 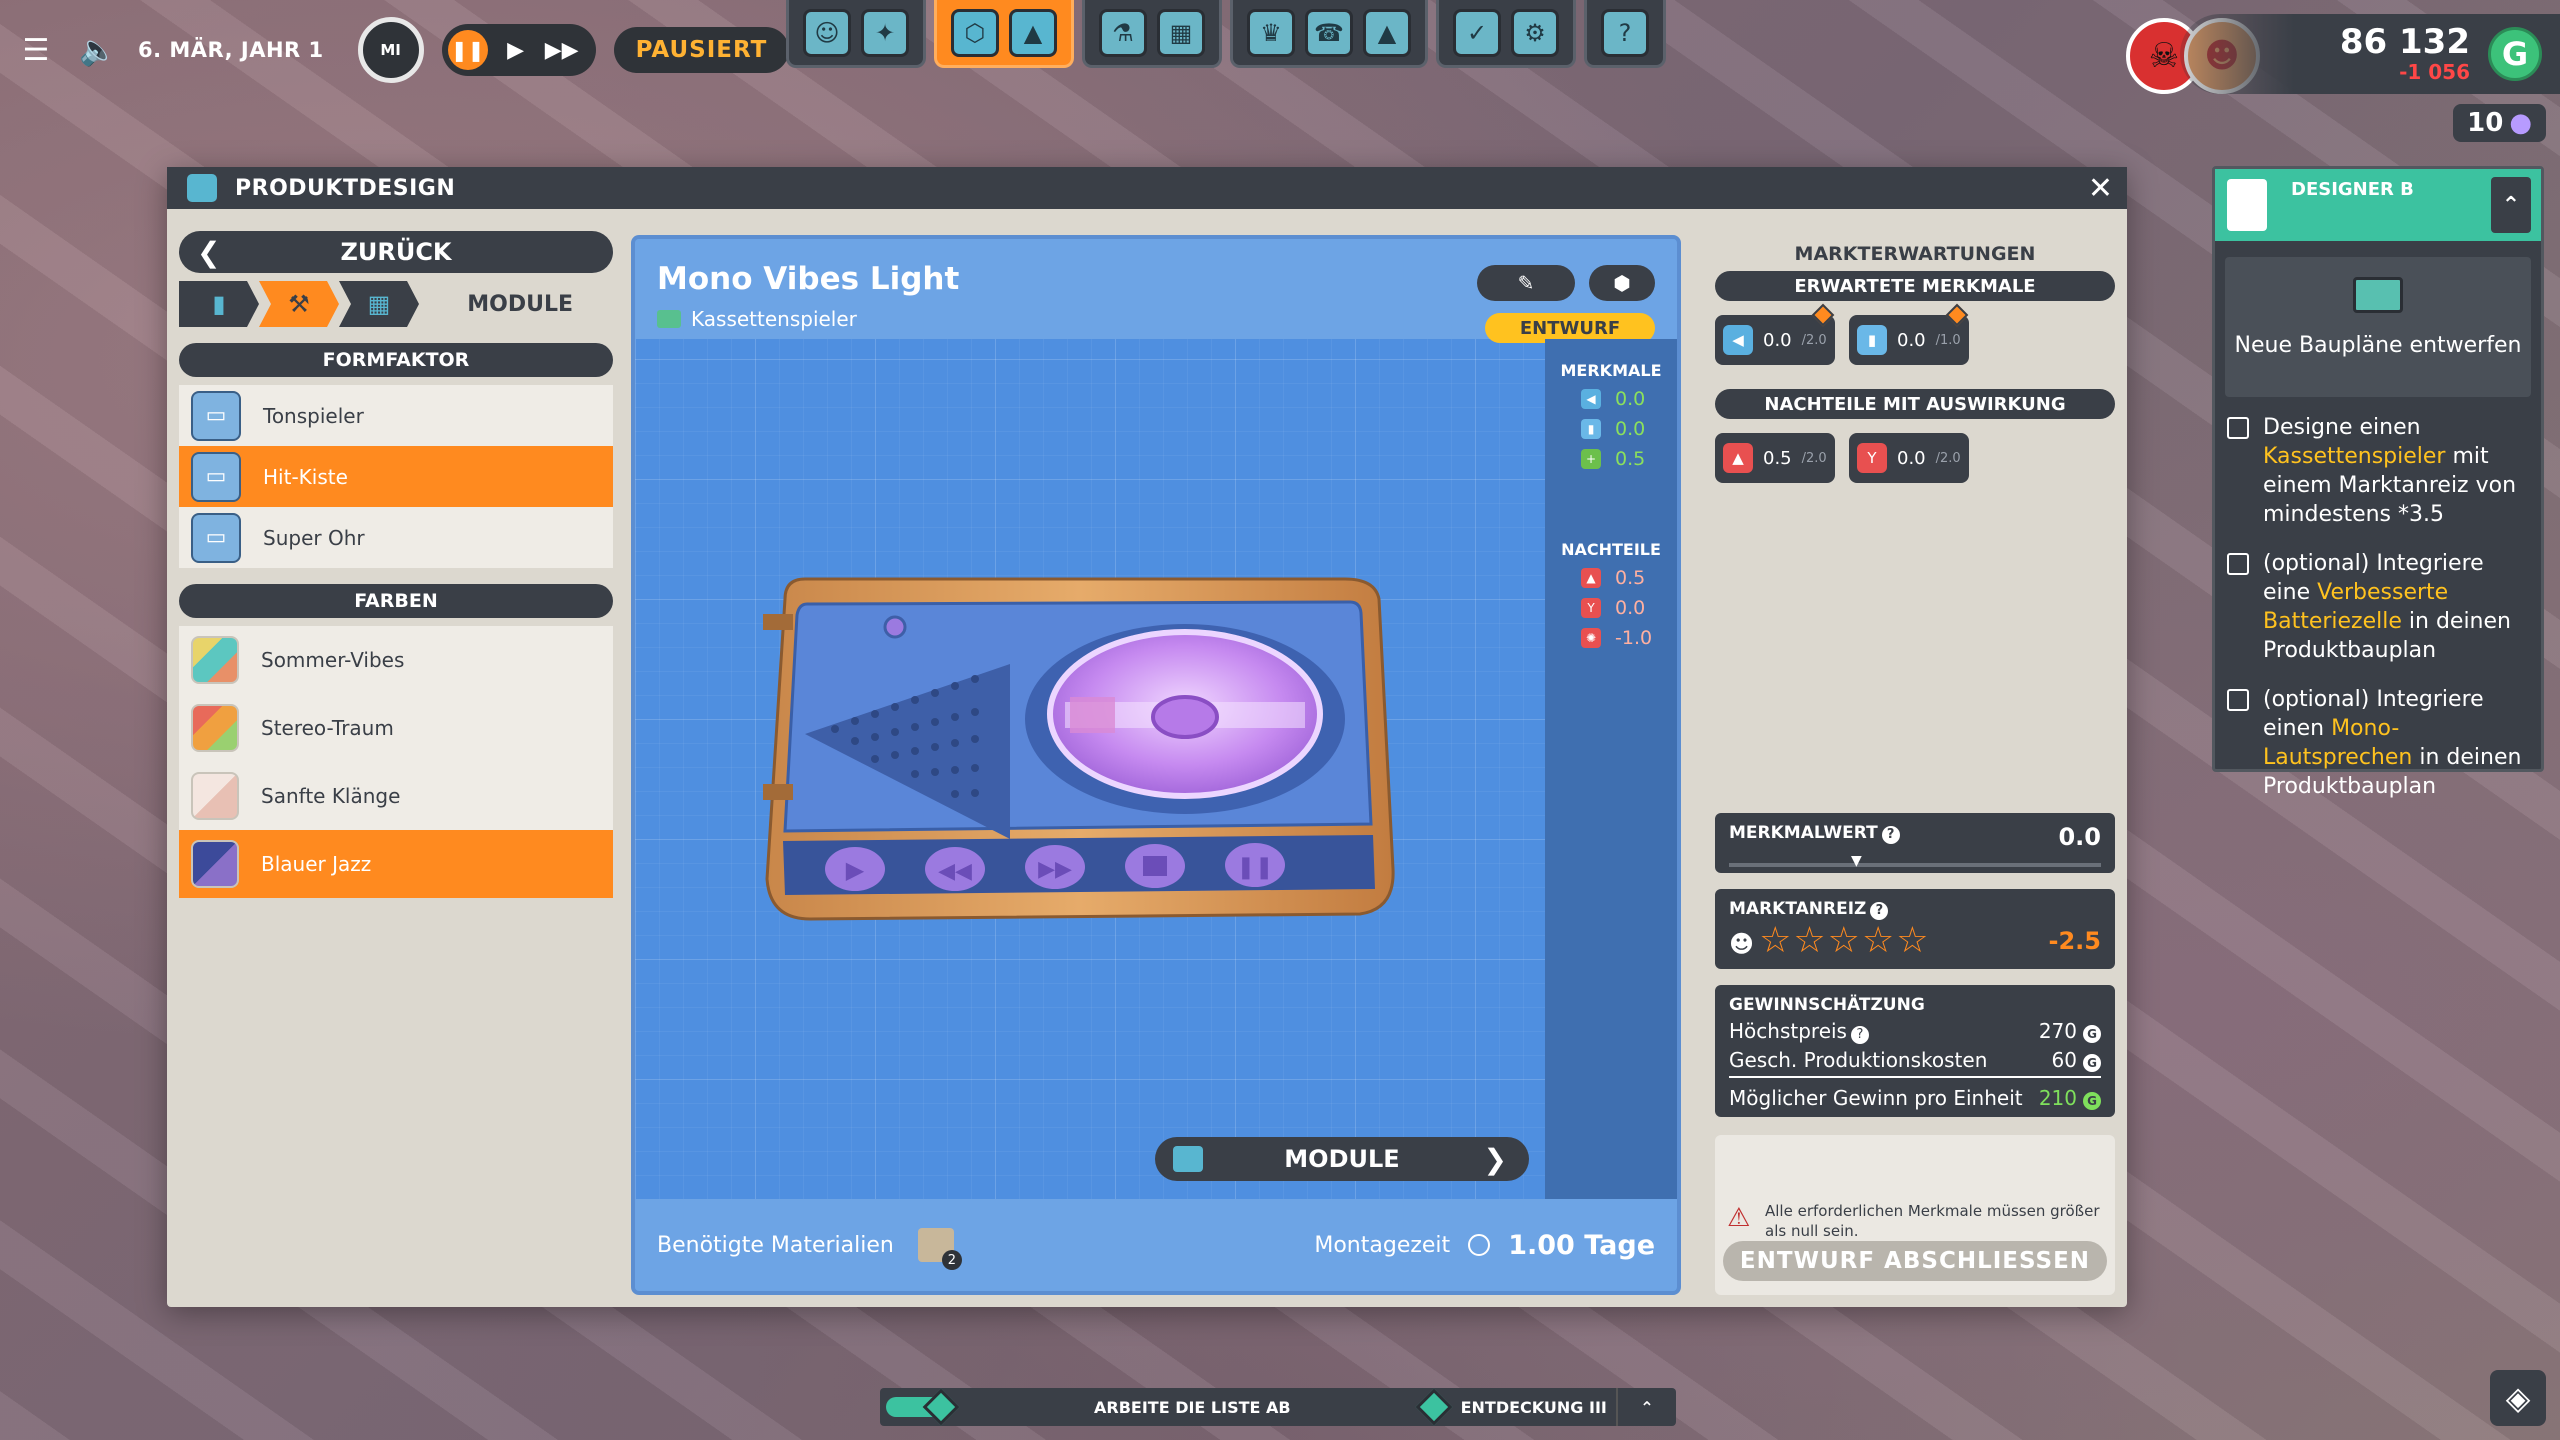 What do you see at coordinates (939, 1249) in the screenshot?
I see `material-icon: 2` at bounding box center [939, 1249].